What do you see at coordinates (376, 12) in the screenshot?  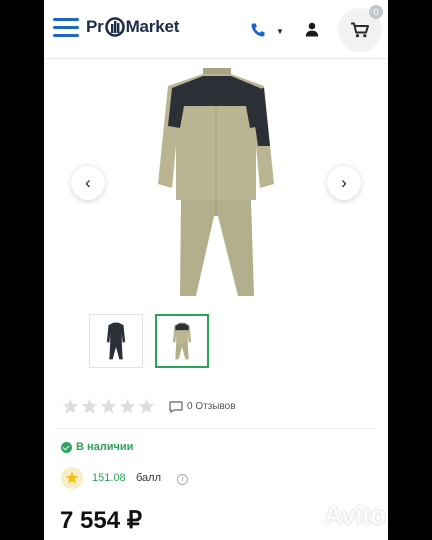 I see `cart-count-badge: 0` at bounding box center [376, 12].